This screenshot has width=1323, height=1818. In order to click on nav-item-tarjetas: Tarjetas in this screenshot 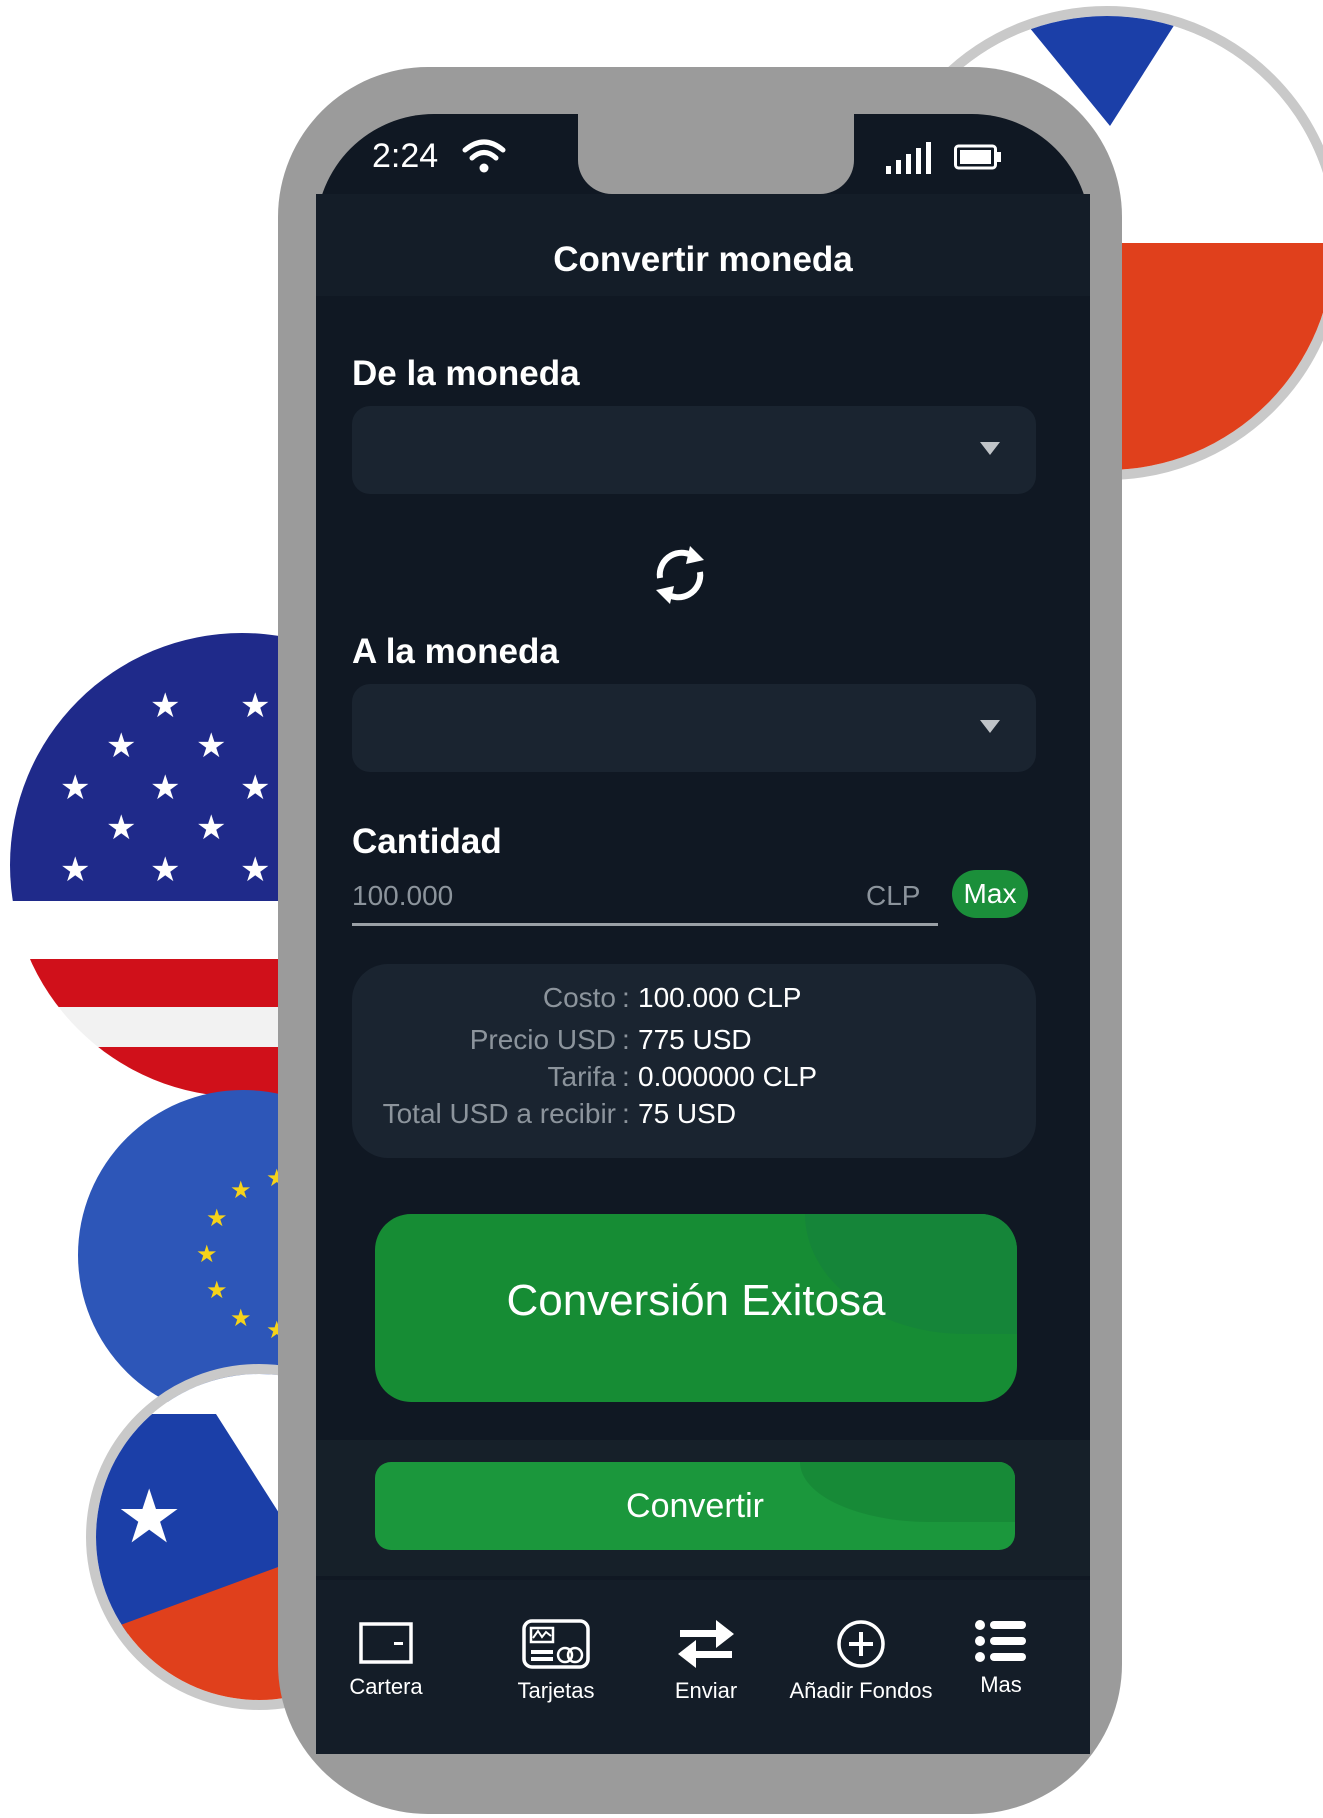, I will do `click(556, 1661)`.